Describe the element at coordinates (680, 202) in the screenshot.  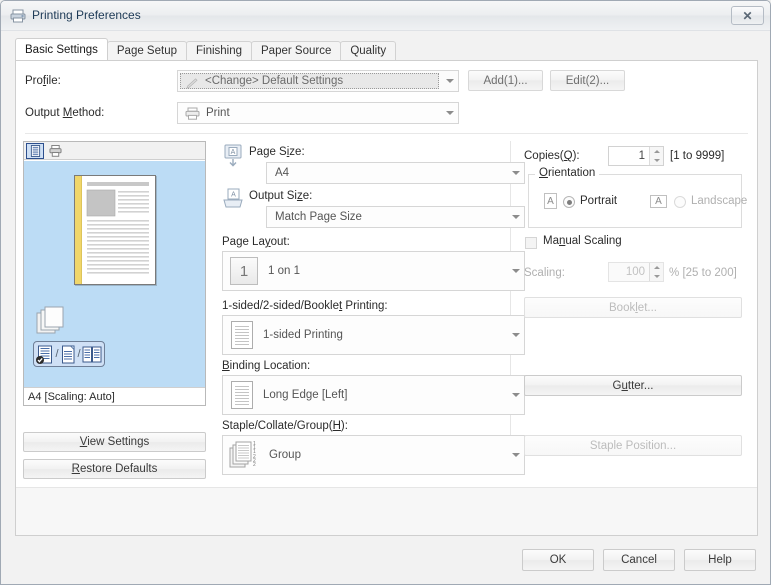
I see `landscape-radio` at that location.